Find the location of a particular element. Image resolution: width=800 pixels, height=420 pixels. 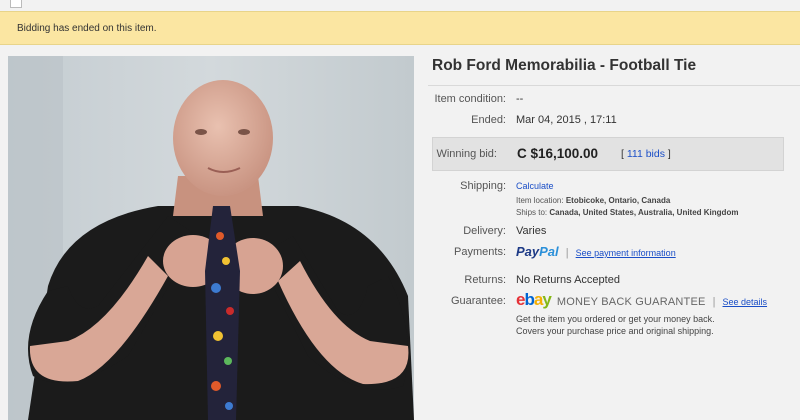

banner-text: Bidding has ended on this item. is located at coordinates (87, 28).